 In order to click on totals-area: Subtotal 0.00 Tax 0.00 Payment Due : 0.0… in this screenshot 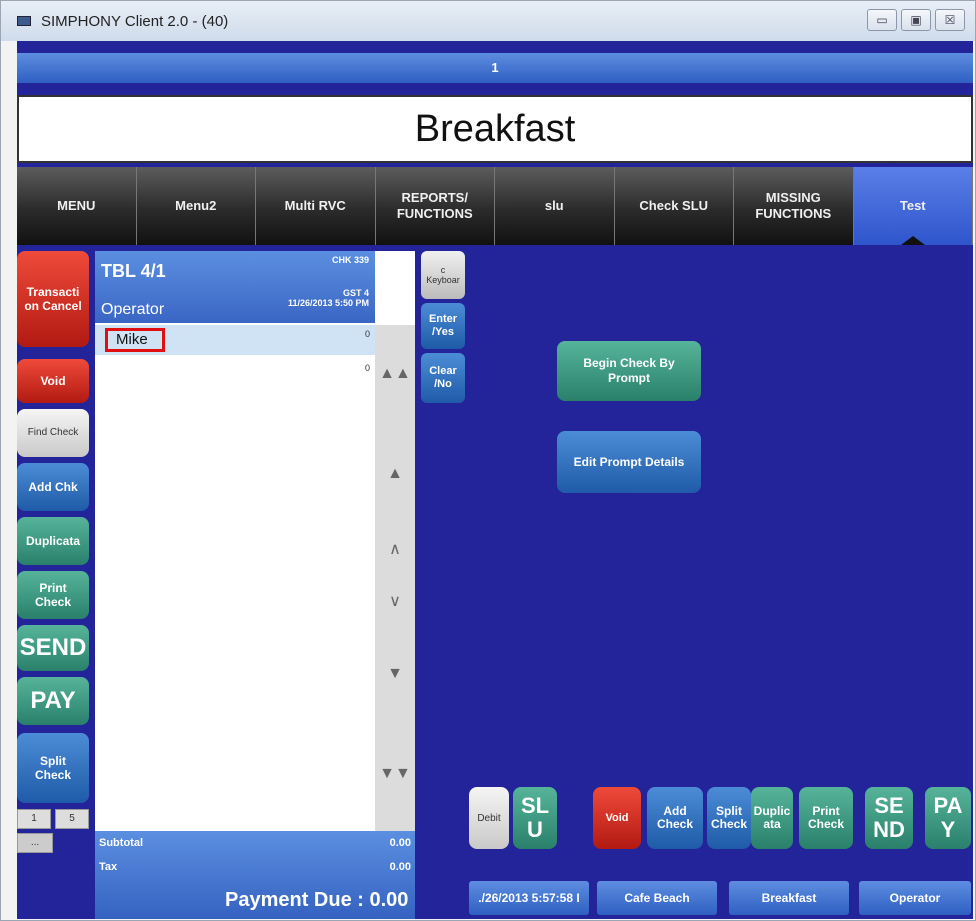, I will do `click(255, 875)`.